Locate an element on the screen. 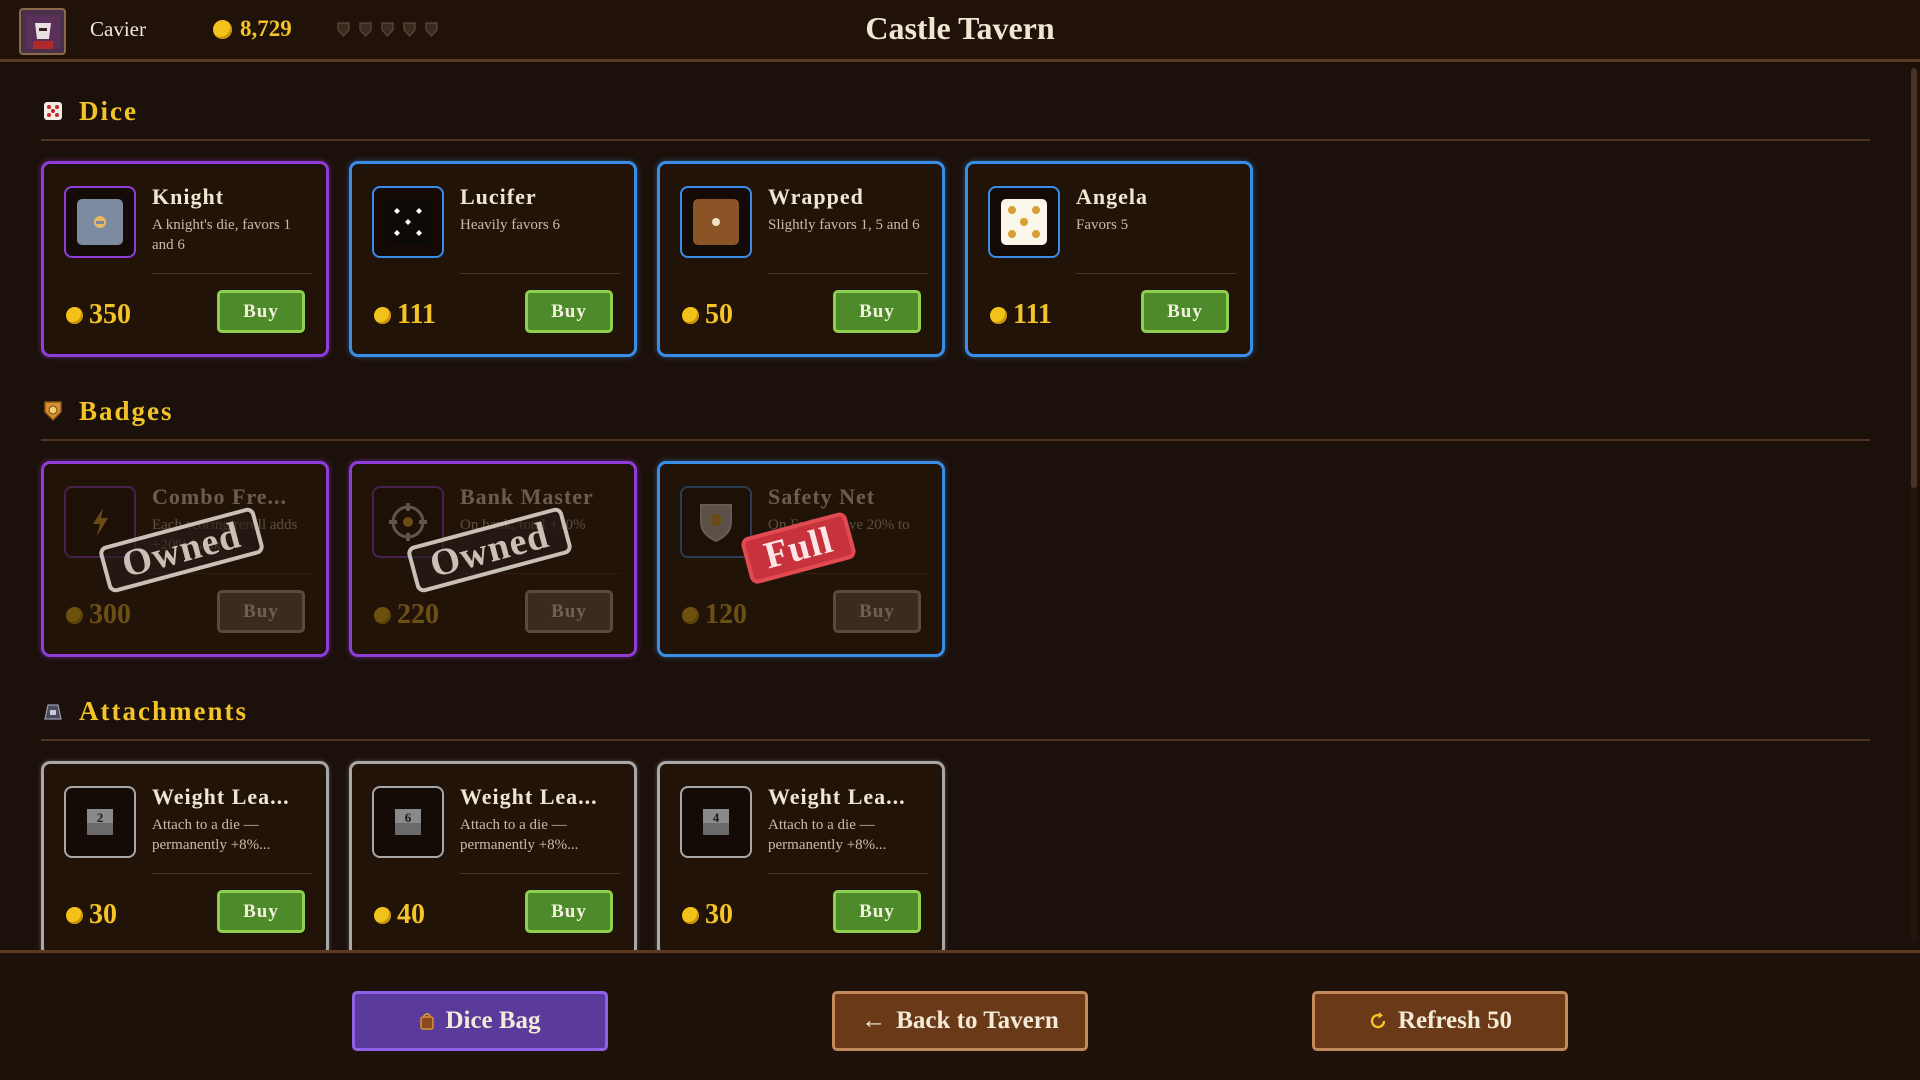 Image resolution: width=1920 pixels, height=1080 pixels. price-value: 220 is located at coordinates (418, 614).